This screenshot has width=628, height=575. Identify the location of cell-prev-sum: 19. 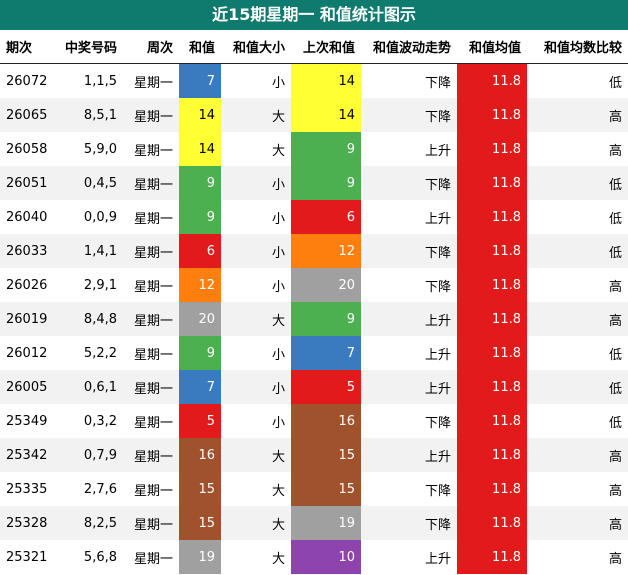
(326, 523).